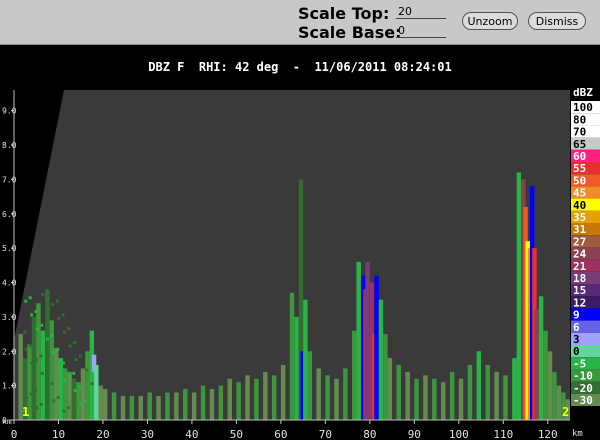 Image resolution: width=600 pixels, height=440 pixels. Describe the element at coordinates (9, 317) in the screenshot. I see `y-tick-label: 3.0` at that location.